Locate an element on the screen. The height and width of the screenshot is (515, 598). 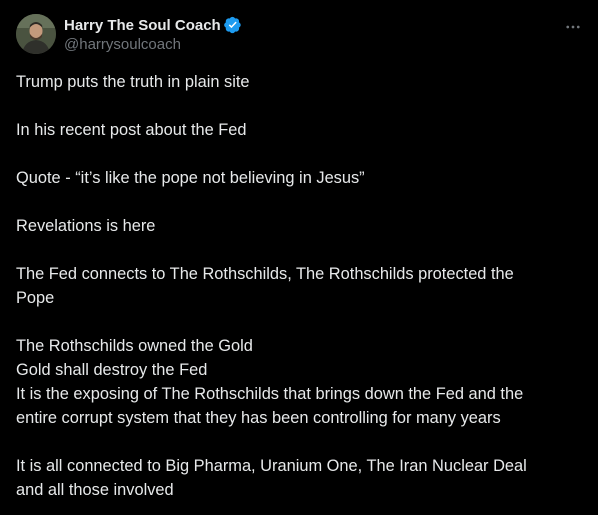
post-header: Harry The Soul Coach @harrysoulcoach is located at coordinates (299, 35).